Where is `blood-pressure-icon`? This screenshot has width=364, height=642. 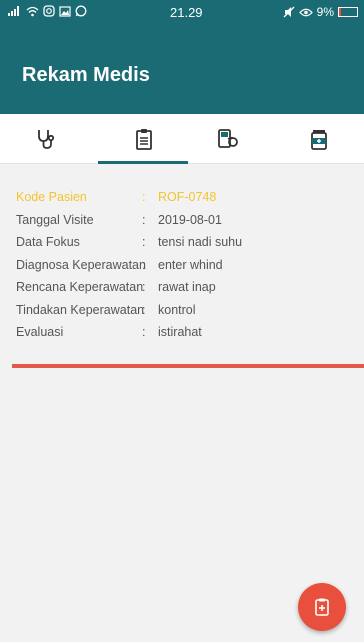
blood-pressure-icon is located at coordinates (227, 138).